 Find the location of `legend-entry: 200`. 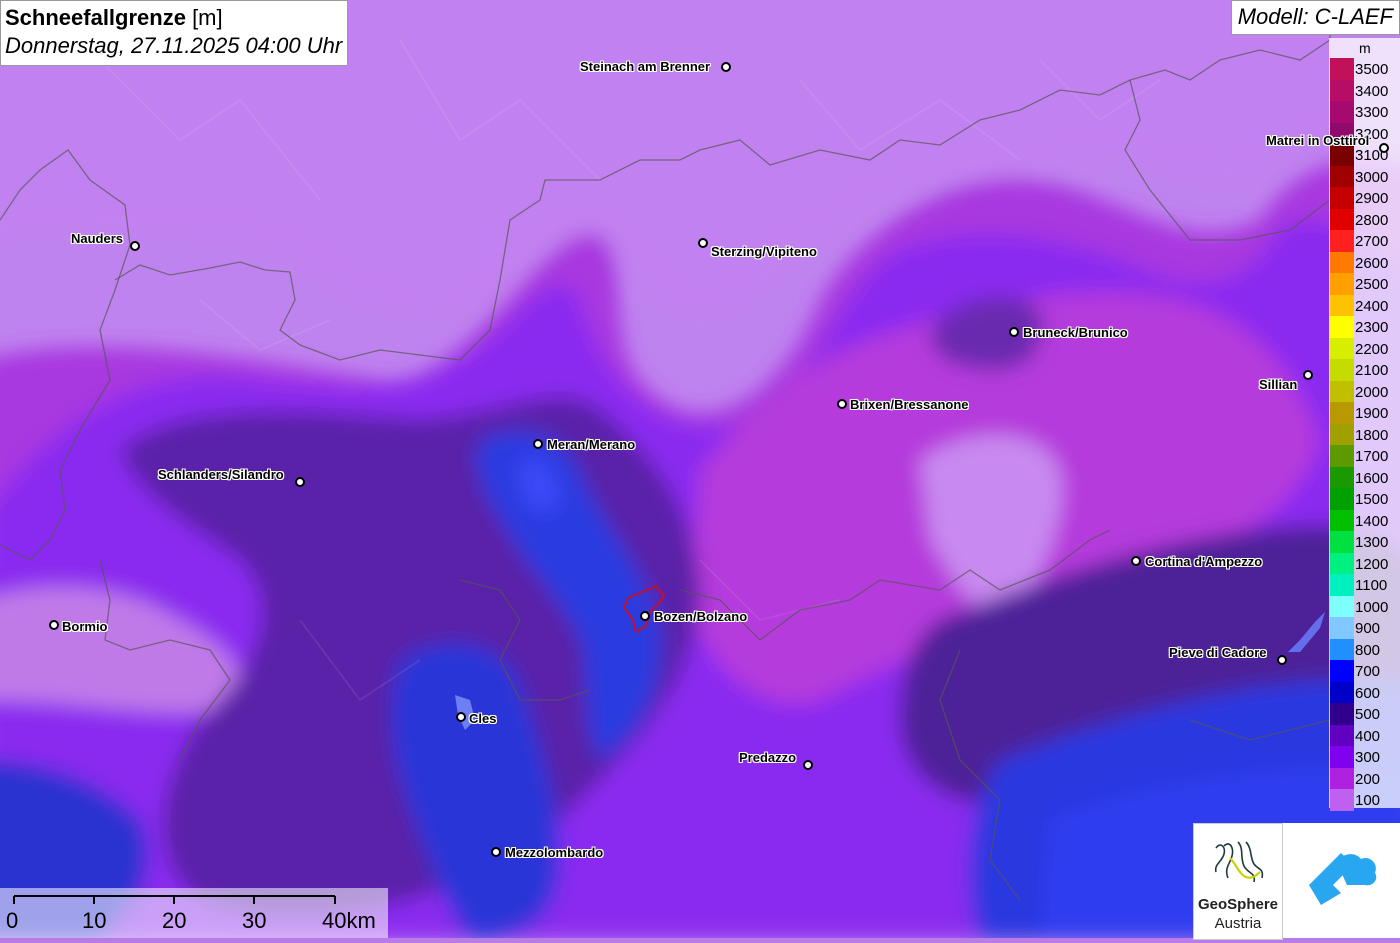

legend-entry: 200 is located at coordinates (1364, 778).